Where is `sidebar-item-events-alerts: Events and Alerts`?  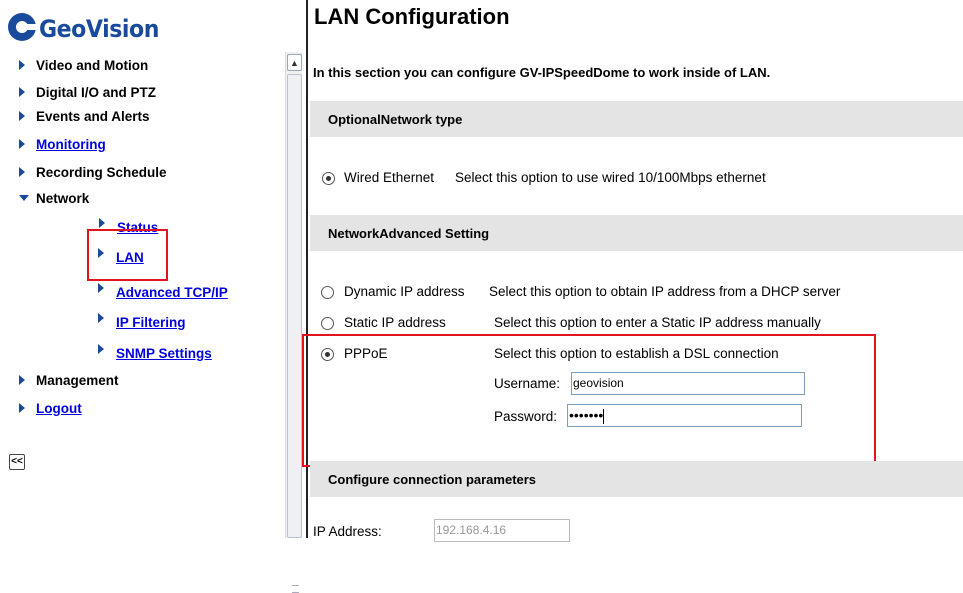 sidebar-item-events-alerts: Events and Alerts is located at coordinates (84, 116).